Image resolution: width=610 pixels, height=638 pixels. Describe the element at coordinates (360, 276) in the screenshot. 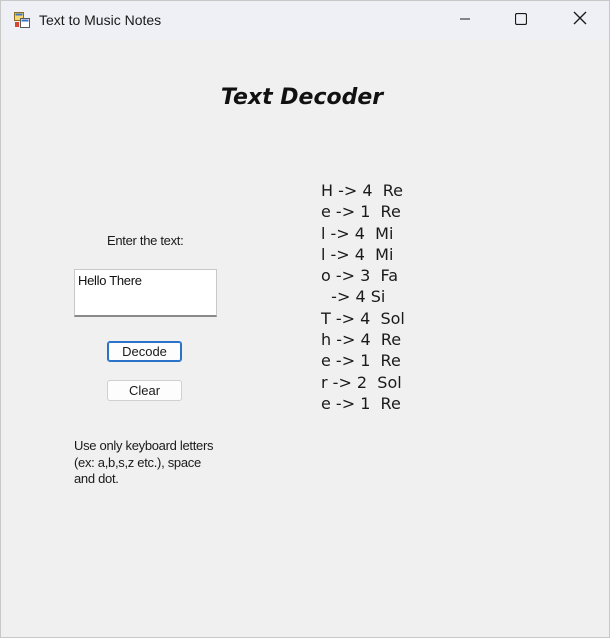

I see `output-line: o -> 3 Fa` at that location.